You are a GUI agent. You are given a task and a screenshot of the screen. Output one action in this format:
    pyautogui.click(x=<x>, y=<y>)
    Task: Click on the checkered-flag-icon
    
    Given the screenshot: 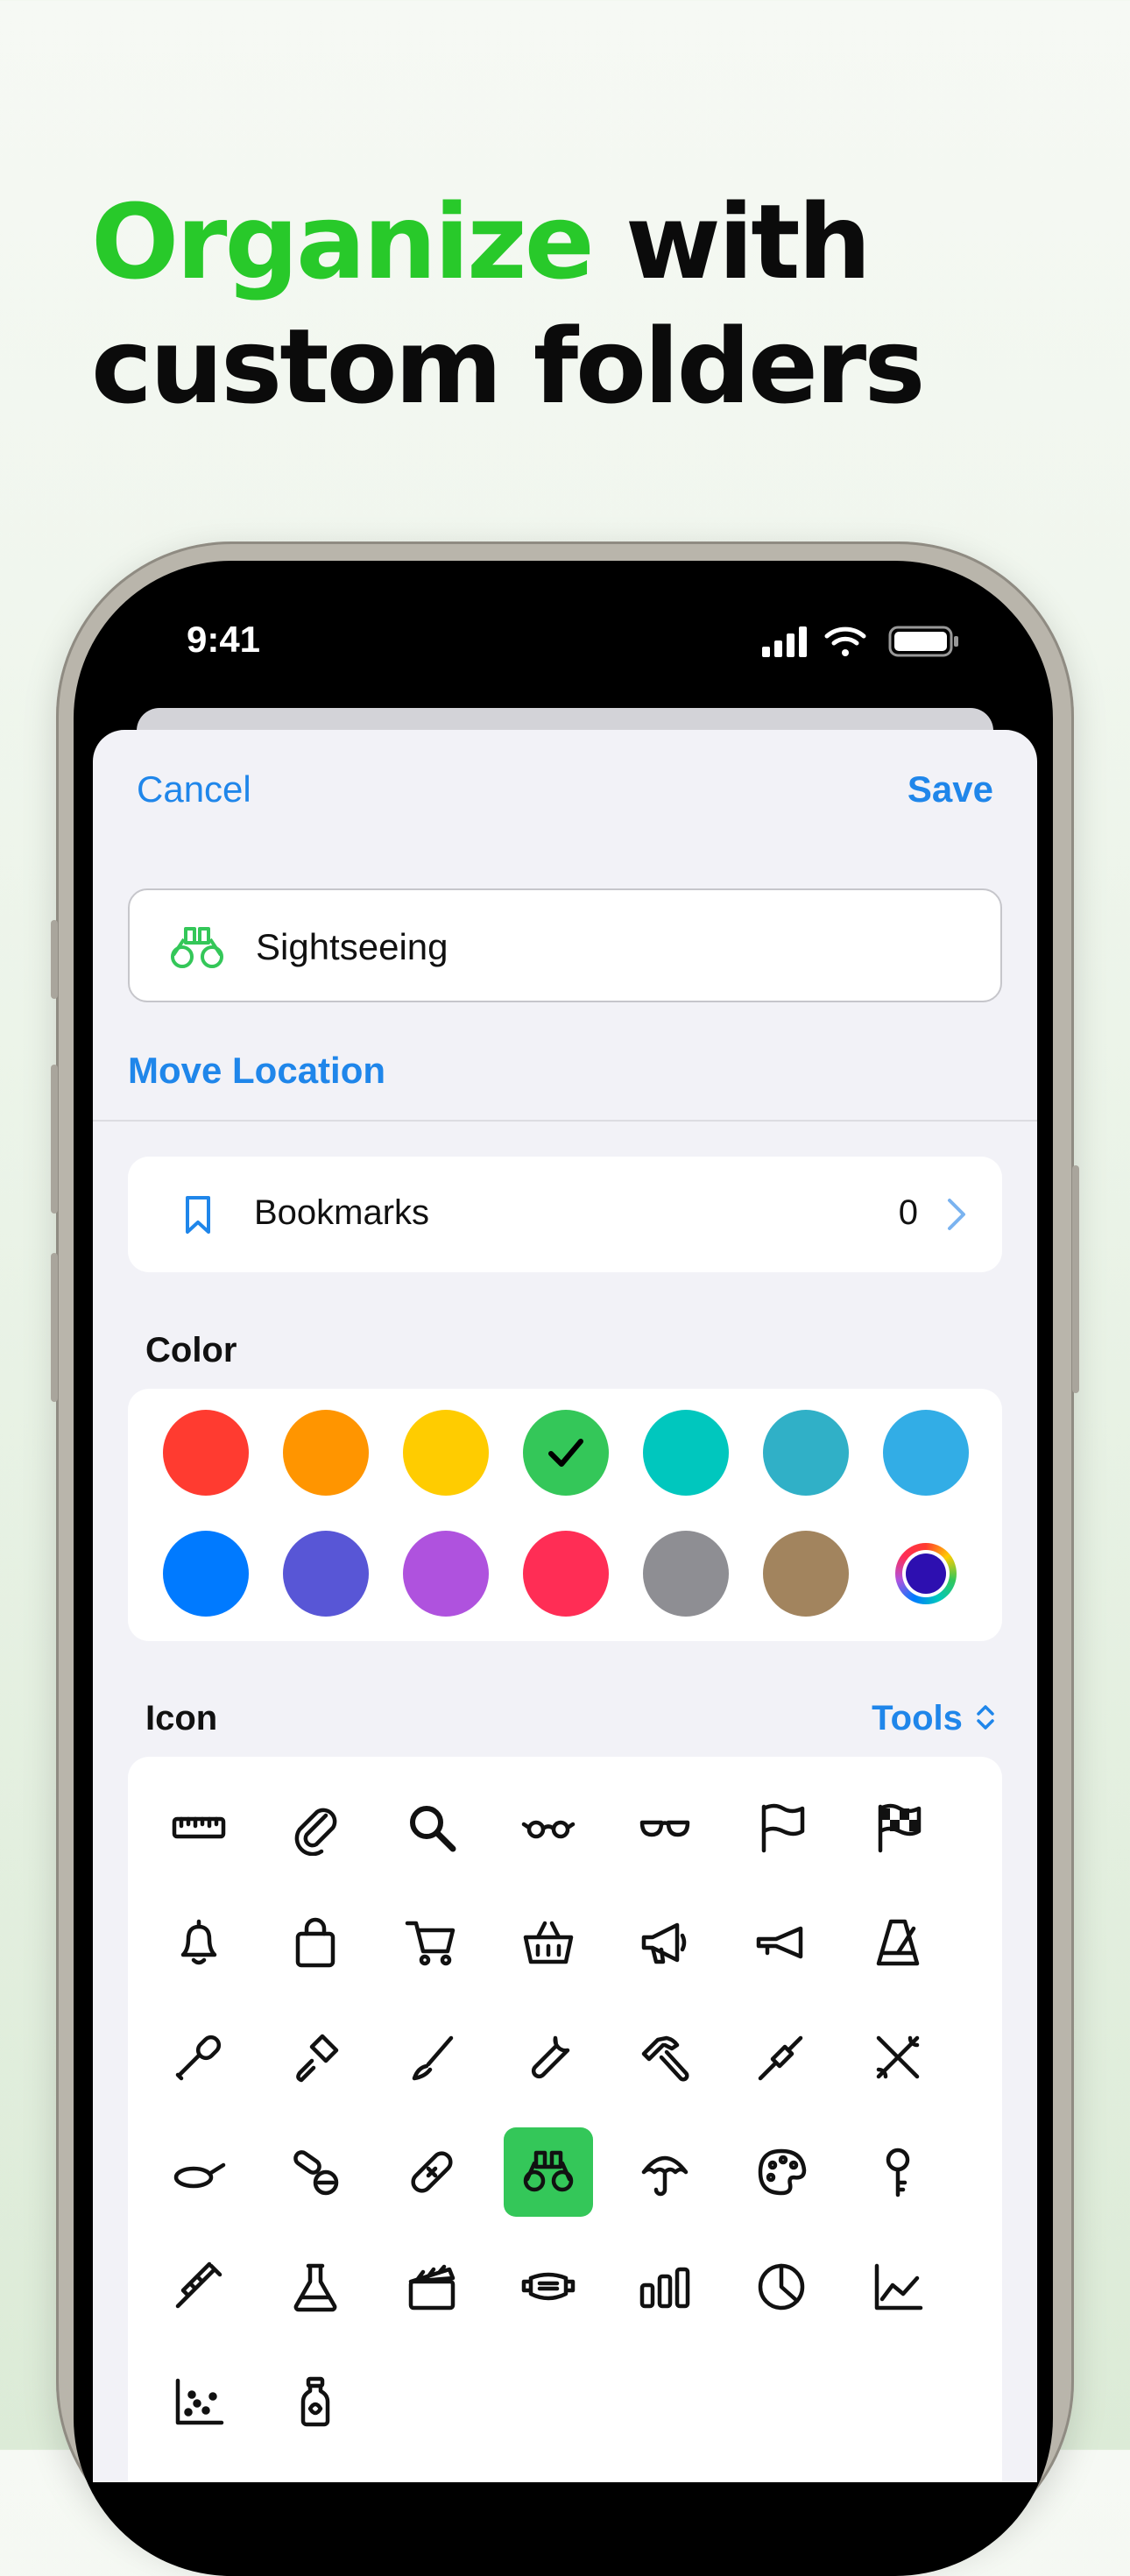 What is the action you would take?
    pyautogui.click(x=900, y=1828)
    